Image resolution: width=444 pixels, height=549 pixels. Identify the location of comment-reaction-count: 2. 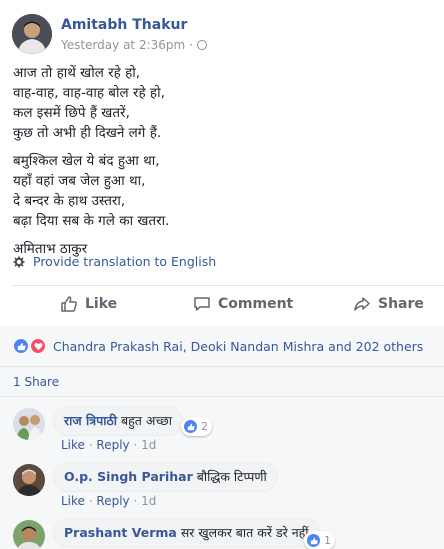
(196, 426).